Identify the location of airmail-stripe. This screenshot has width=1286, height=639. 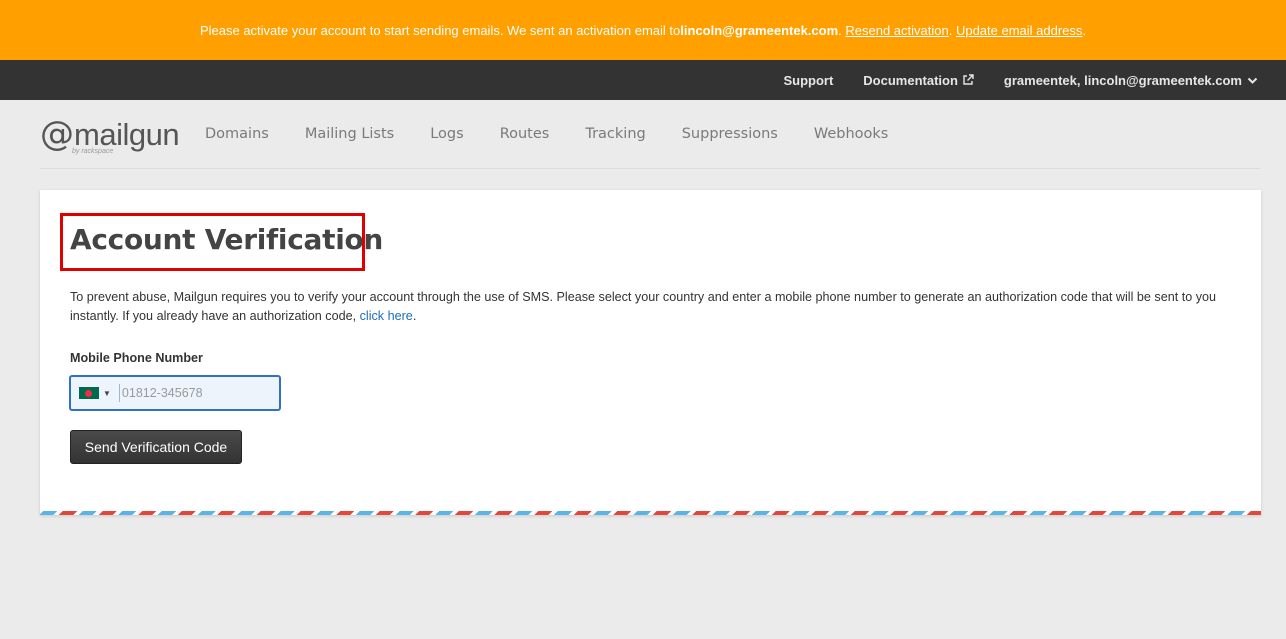
(650, 513).